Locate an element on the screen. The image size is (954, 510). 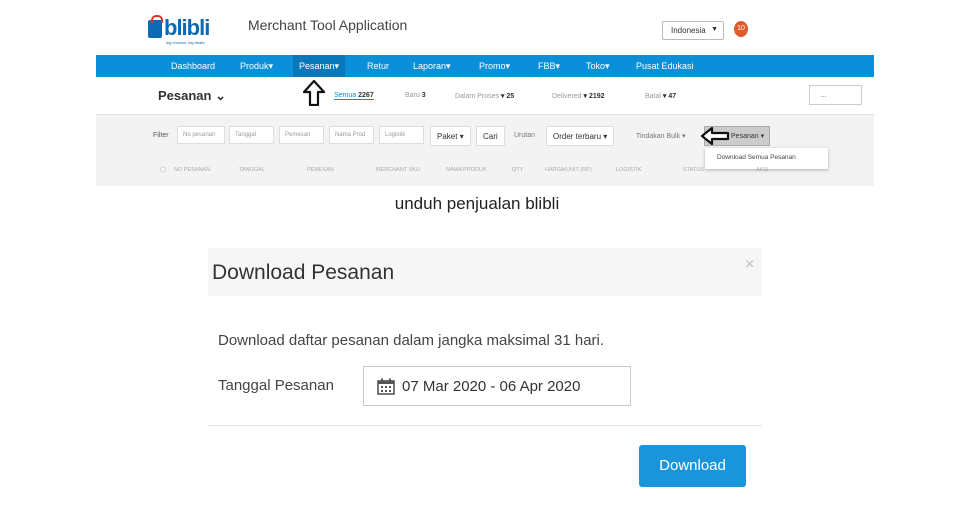
status-tab-semua: Semua 2267 is located at coordinates (354, 96).